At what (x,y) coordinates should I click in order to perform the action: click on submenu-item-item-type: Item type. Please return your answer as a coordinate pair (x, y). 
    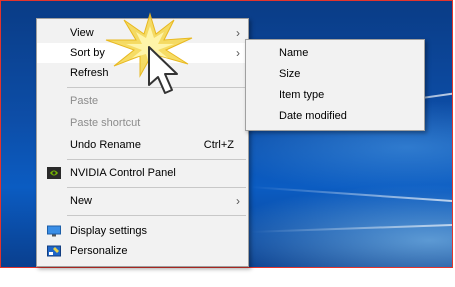
    Looking at the image, I should click on (335, 95).